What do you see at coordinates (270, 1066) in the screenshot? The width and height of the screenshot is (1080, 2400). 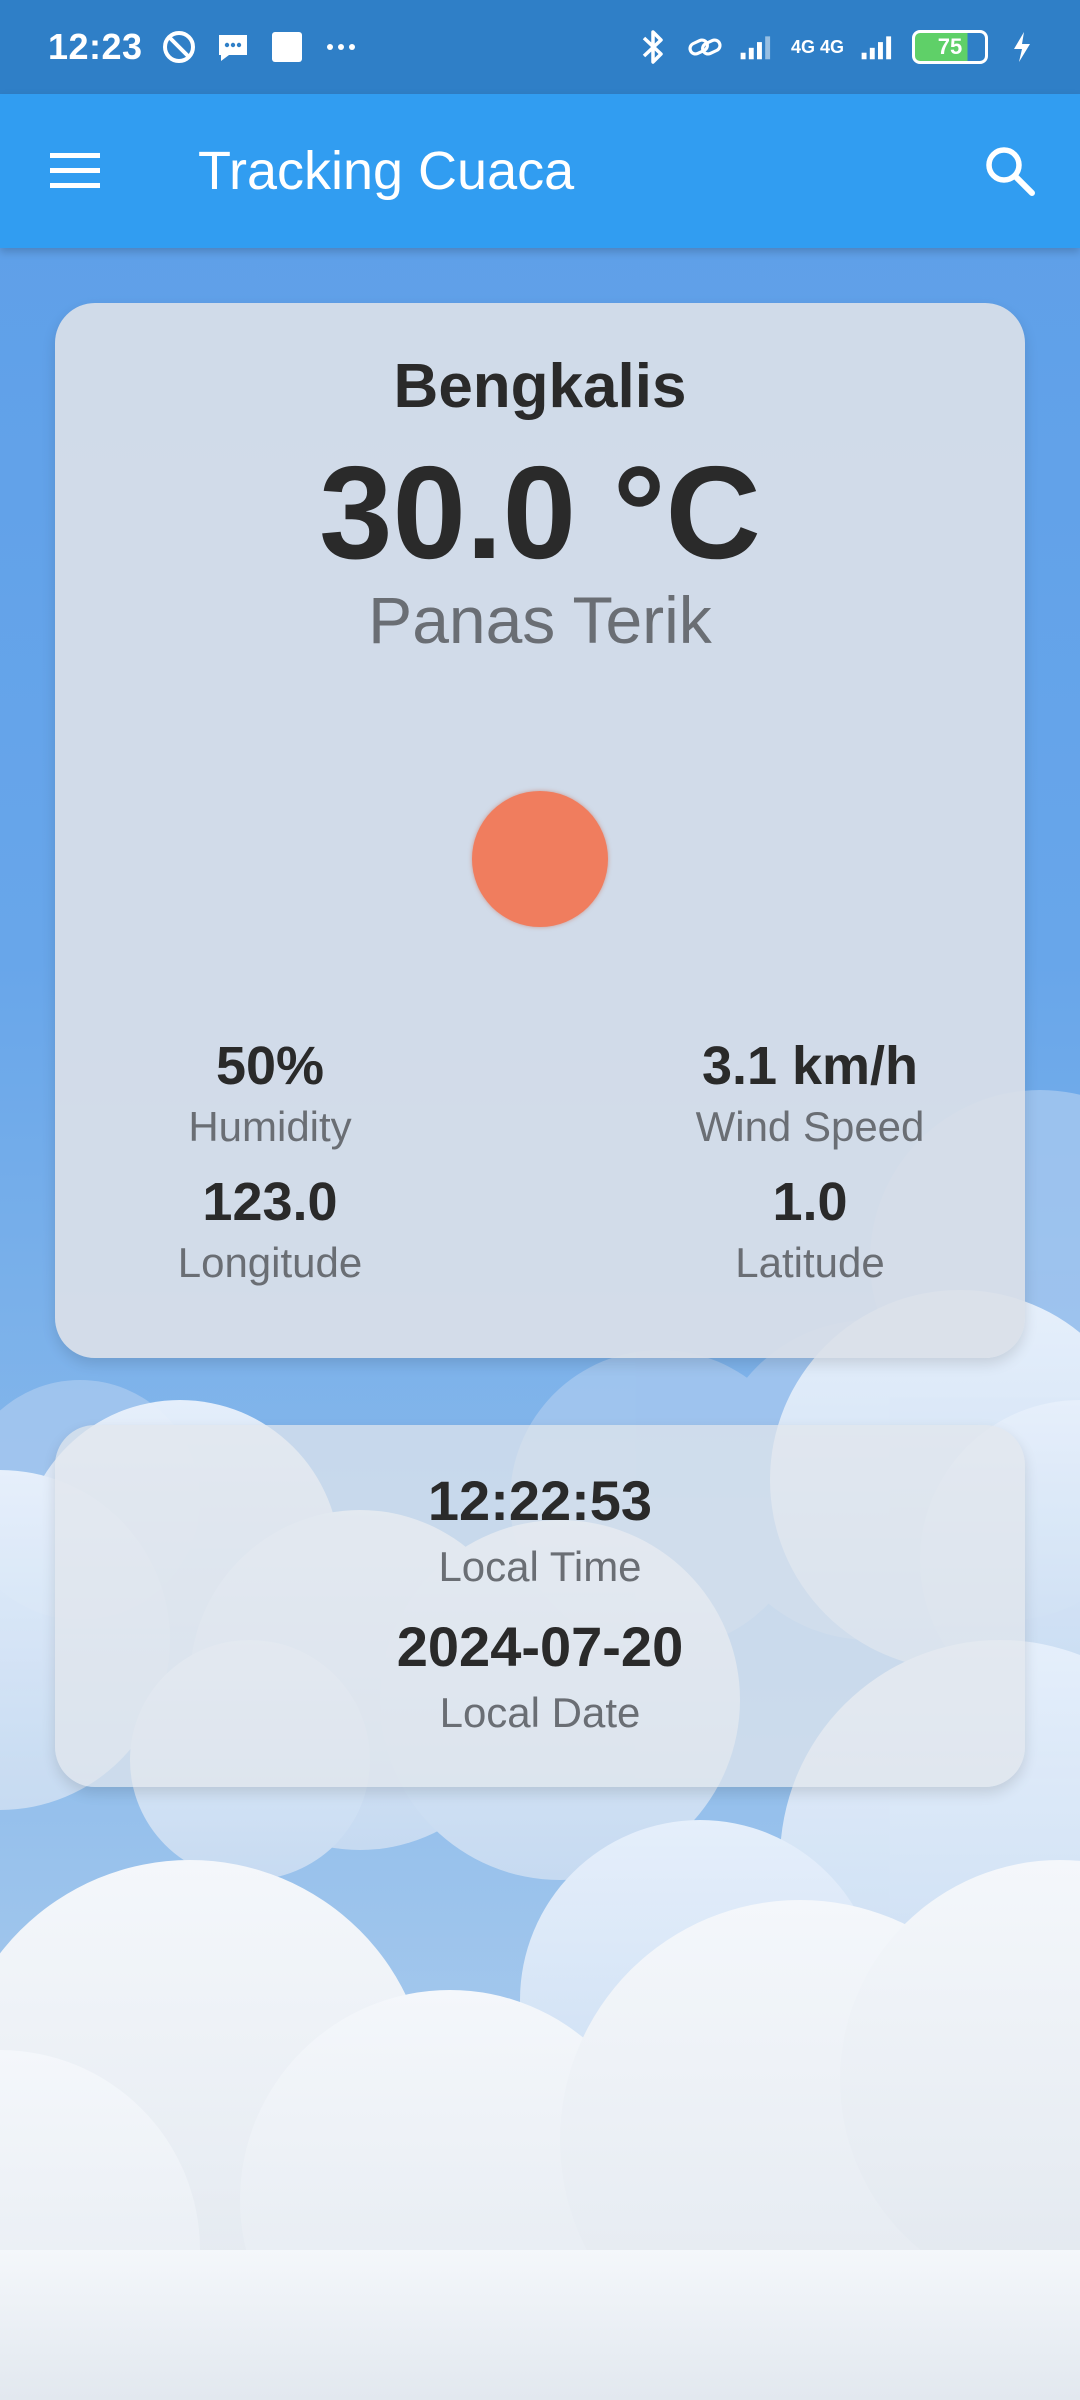 I see `humidity-value: 50%` at bounding box center [270, 1066].